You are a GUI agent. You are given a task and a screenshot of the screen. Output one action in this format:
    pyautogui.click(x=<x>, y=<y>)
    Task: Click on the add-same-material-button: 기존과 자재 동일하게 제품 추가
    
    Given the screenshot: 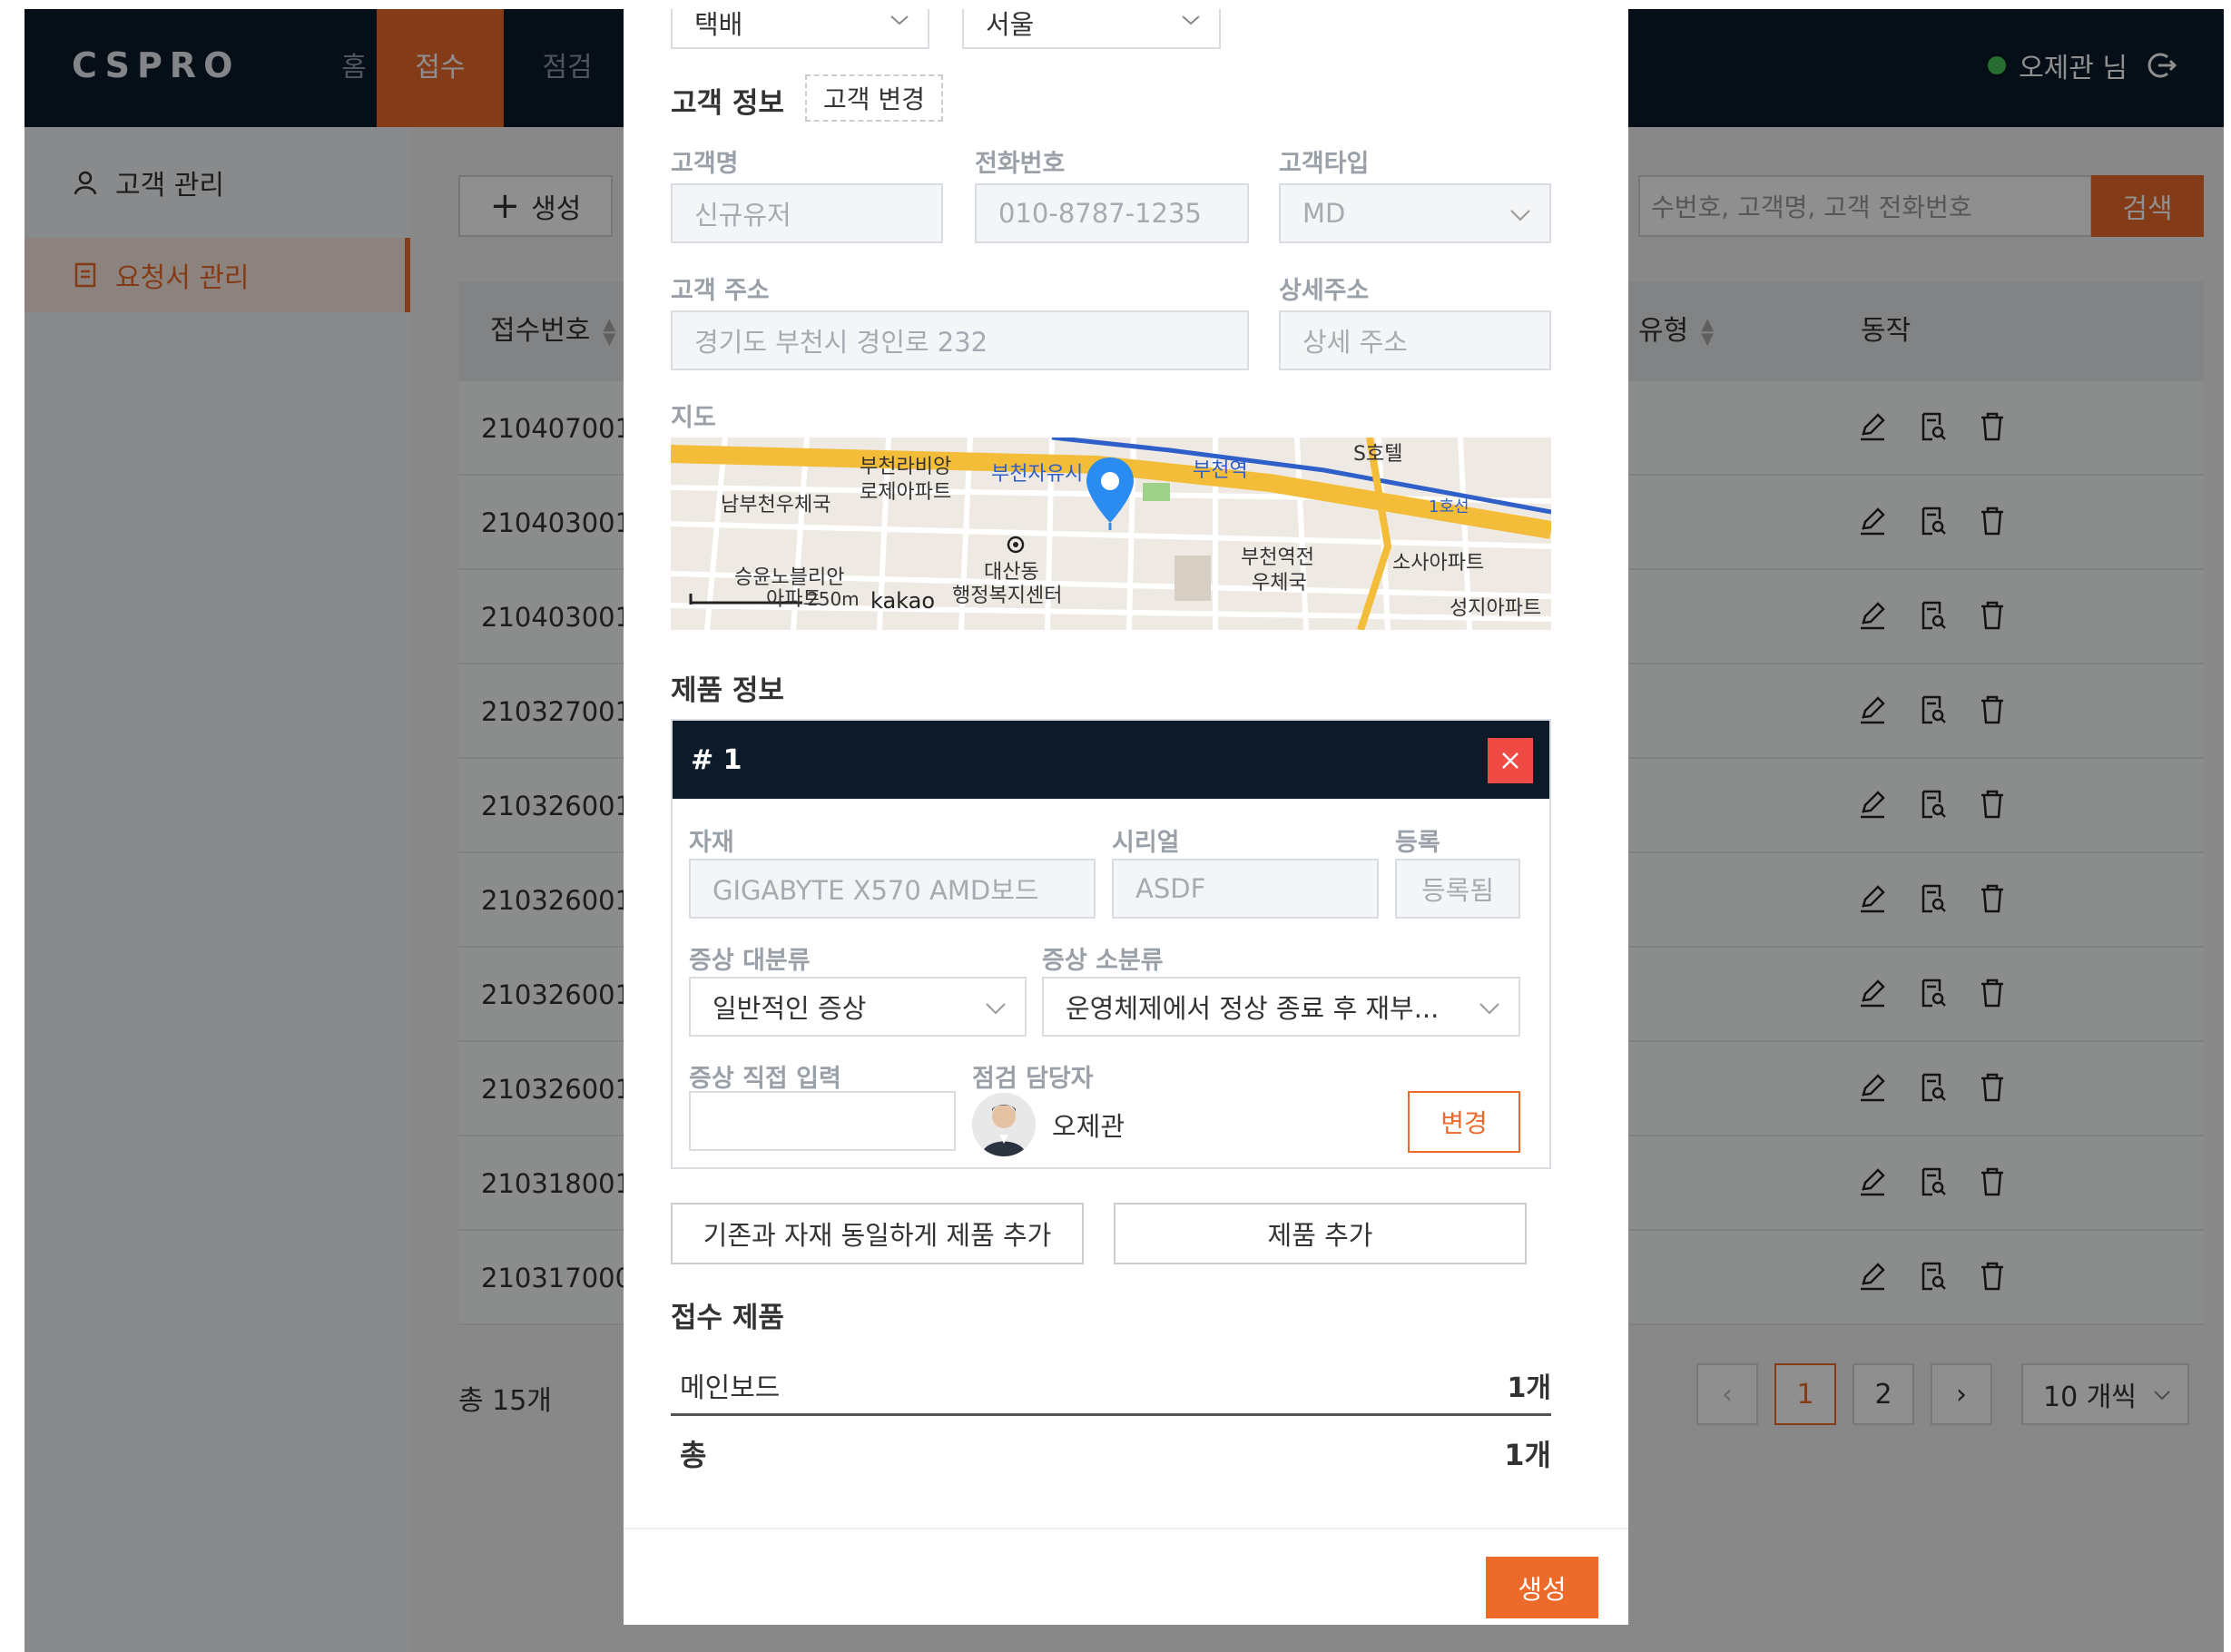 What is the action you would take?
    pyautogui.click(x=877, y=1233)
    